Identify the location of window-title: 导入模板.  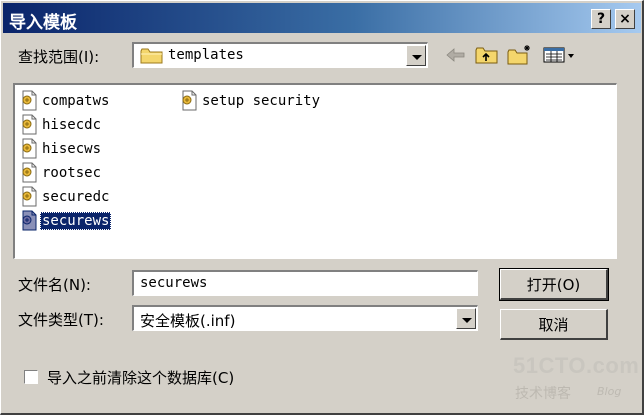
(43, 23).